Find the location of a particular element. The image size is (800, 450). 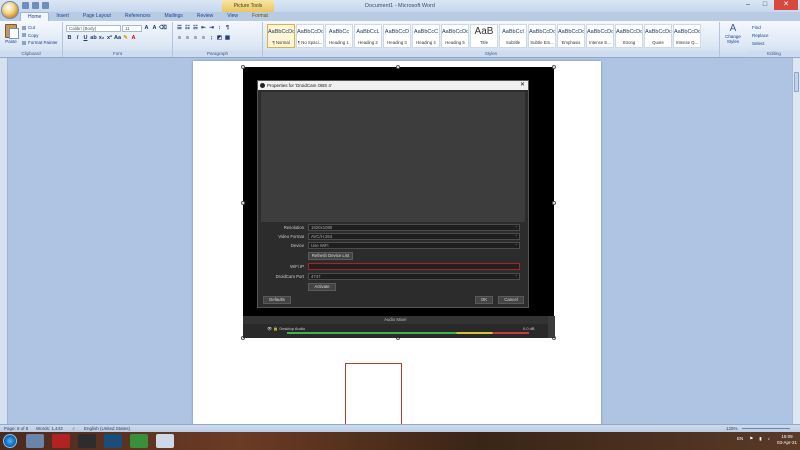

tab-mailings: Mailings is located at coordinates (174, 16).